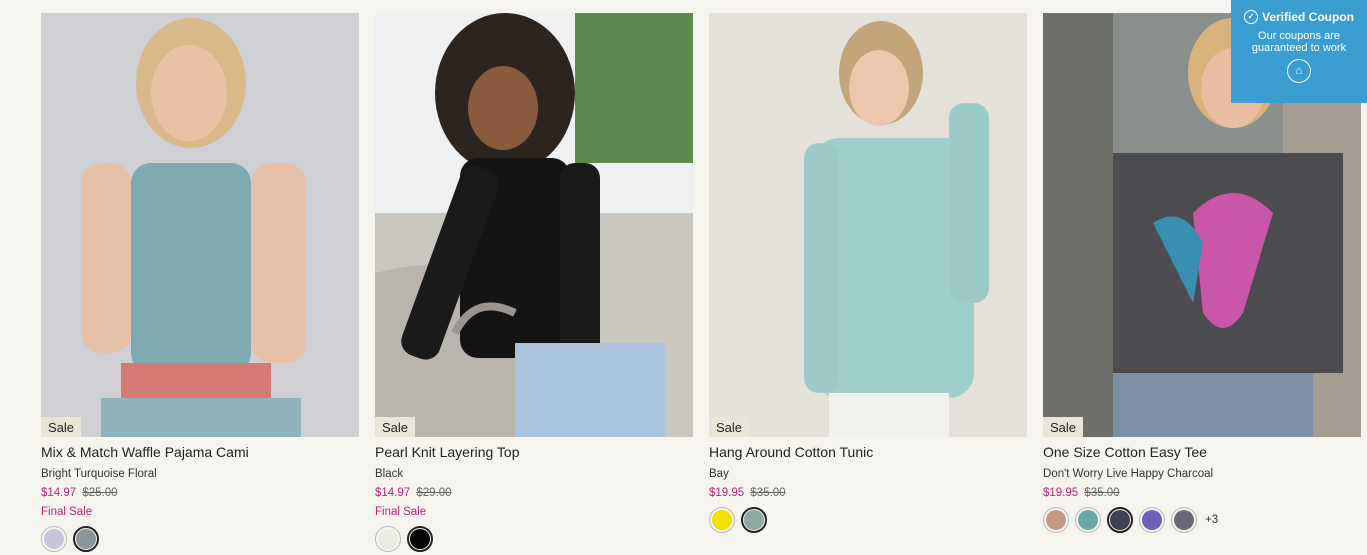  What do you see at coordinates (200, 493) in the screenshot?
I see `price-row: $14.97 $25.00` at bounding box center [200, 493].